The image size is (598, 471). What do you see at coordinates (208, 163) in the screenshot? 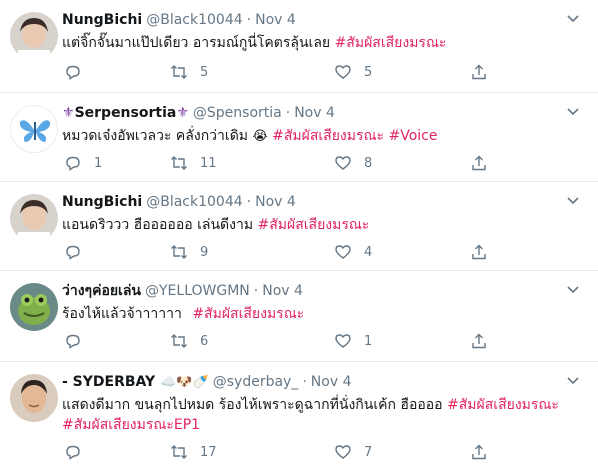
I see `retweet-count: 11` at bounding box center [208, 163].